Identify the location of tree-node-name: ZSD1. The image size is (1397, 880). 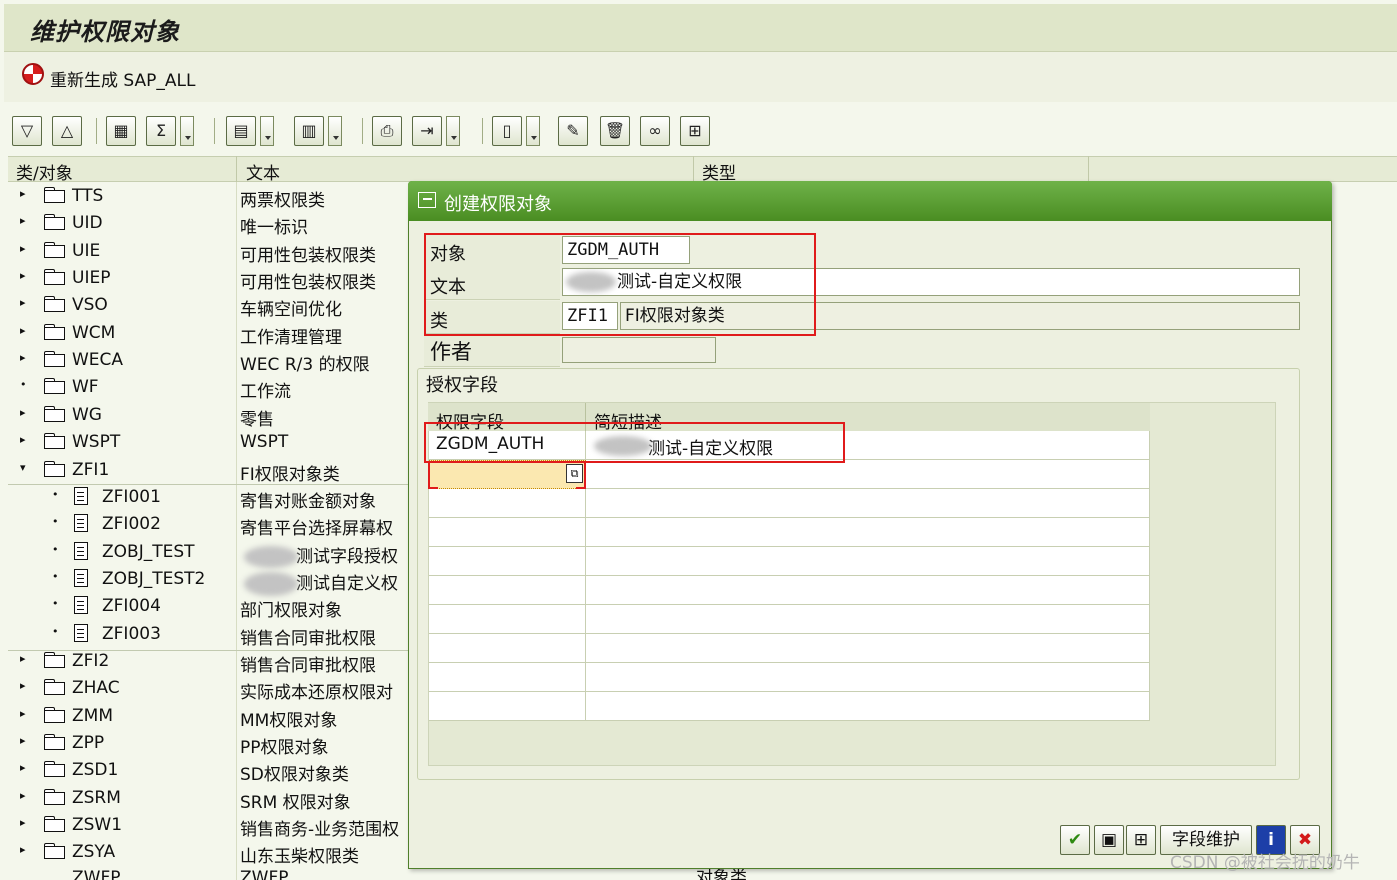
(95, 770).